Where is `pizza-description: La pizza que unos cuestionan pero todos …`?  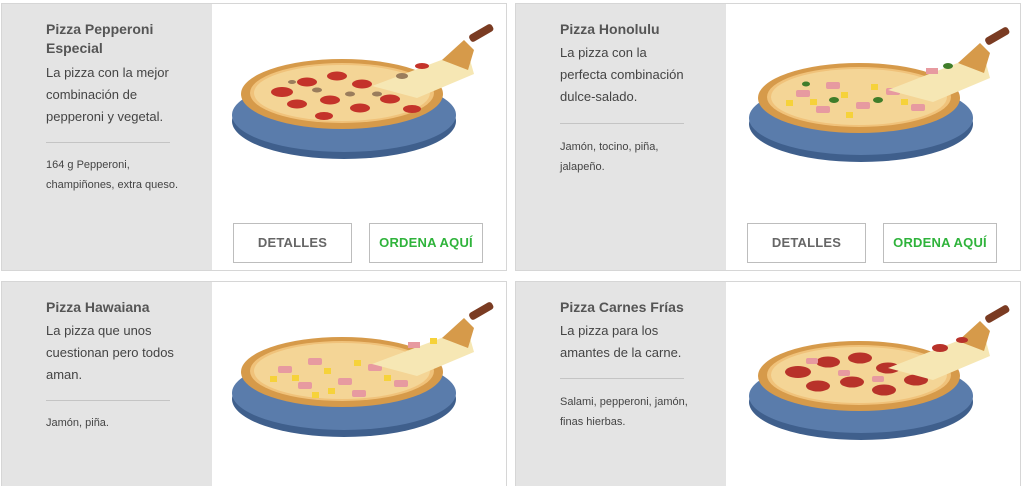
pizza-description: La pizza que unos cuestionan pero todos … is located at coordinates (110, 352).